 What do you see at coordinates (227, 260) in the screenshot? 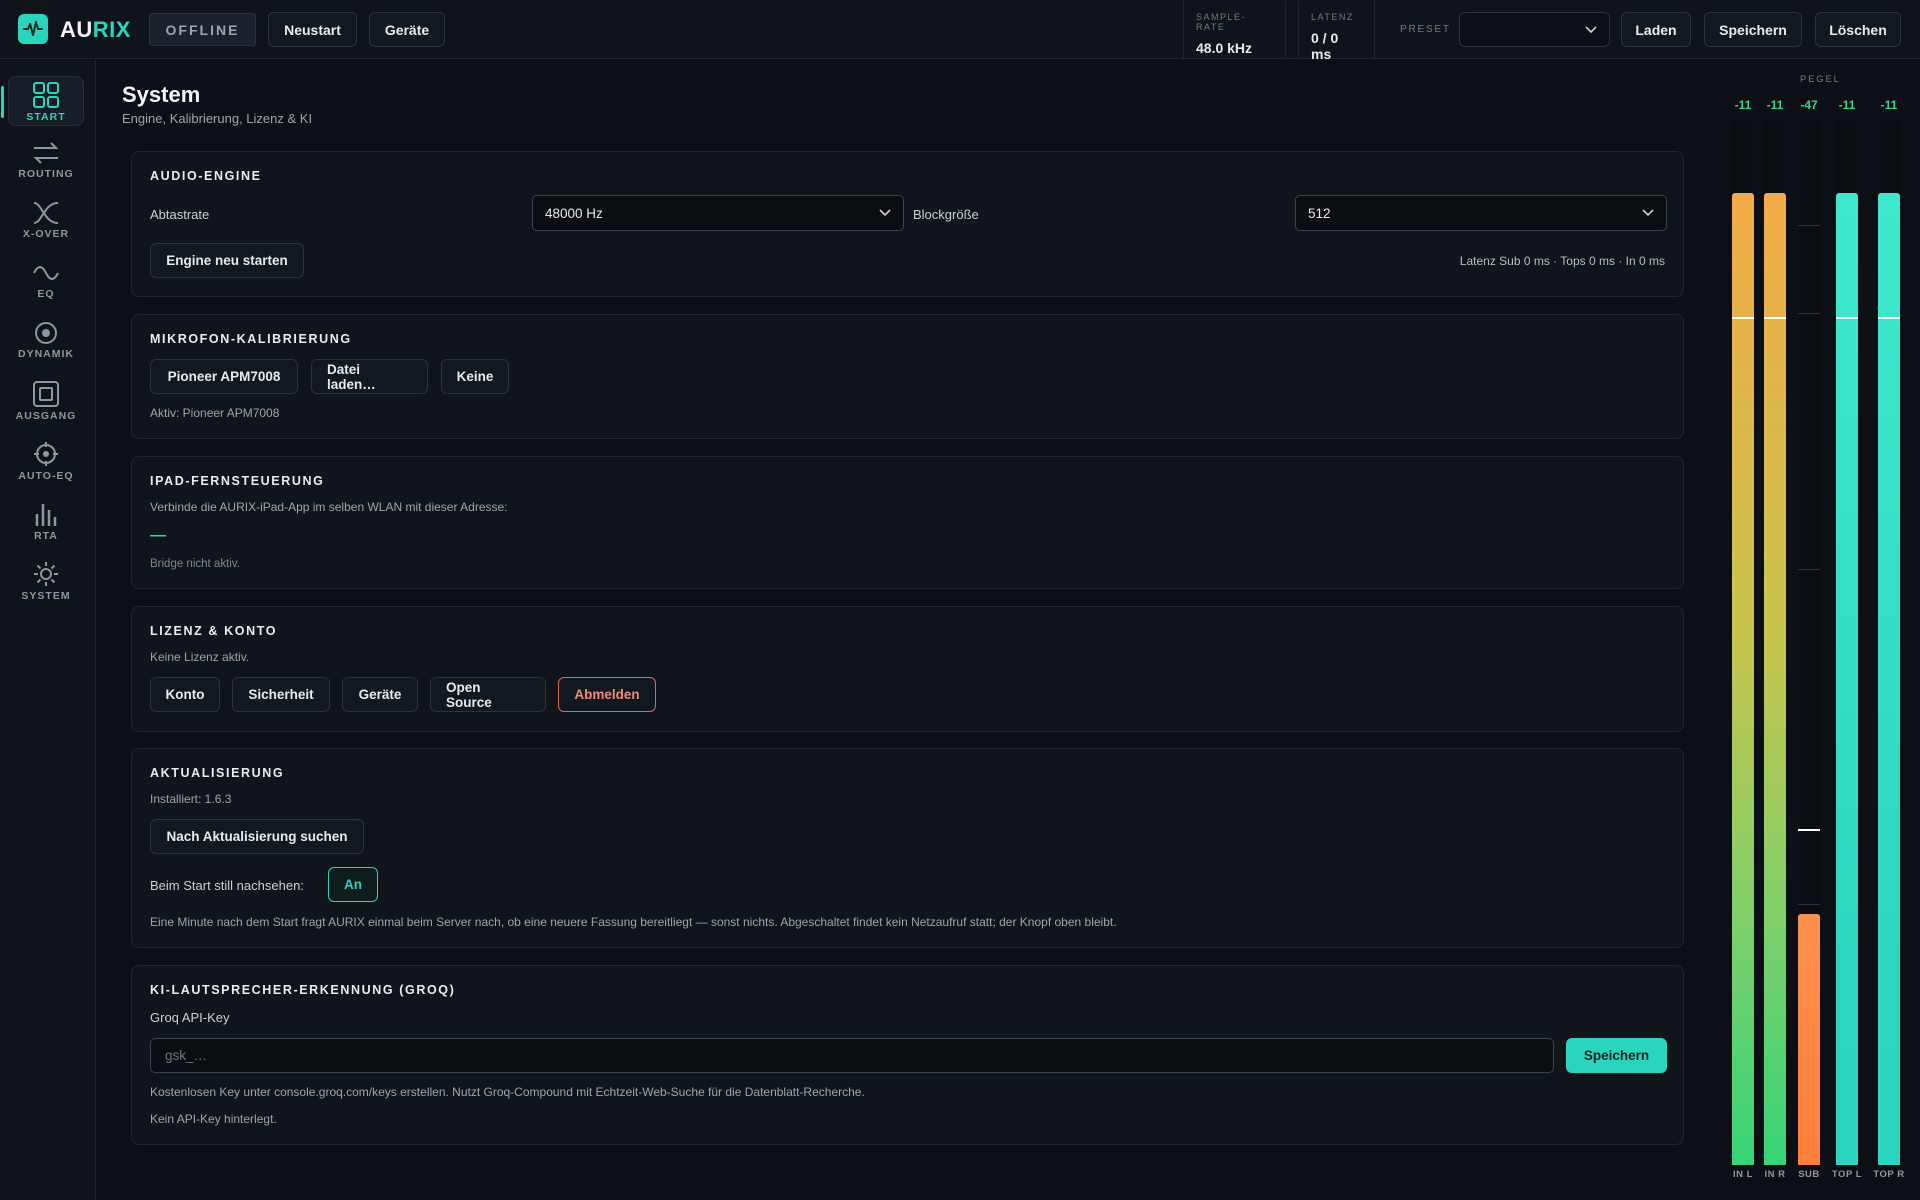
I see `engine-restart-button: Engine neu starten` at bounding box center [227, 260].